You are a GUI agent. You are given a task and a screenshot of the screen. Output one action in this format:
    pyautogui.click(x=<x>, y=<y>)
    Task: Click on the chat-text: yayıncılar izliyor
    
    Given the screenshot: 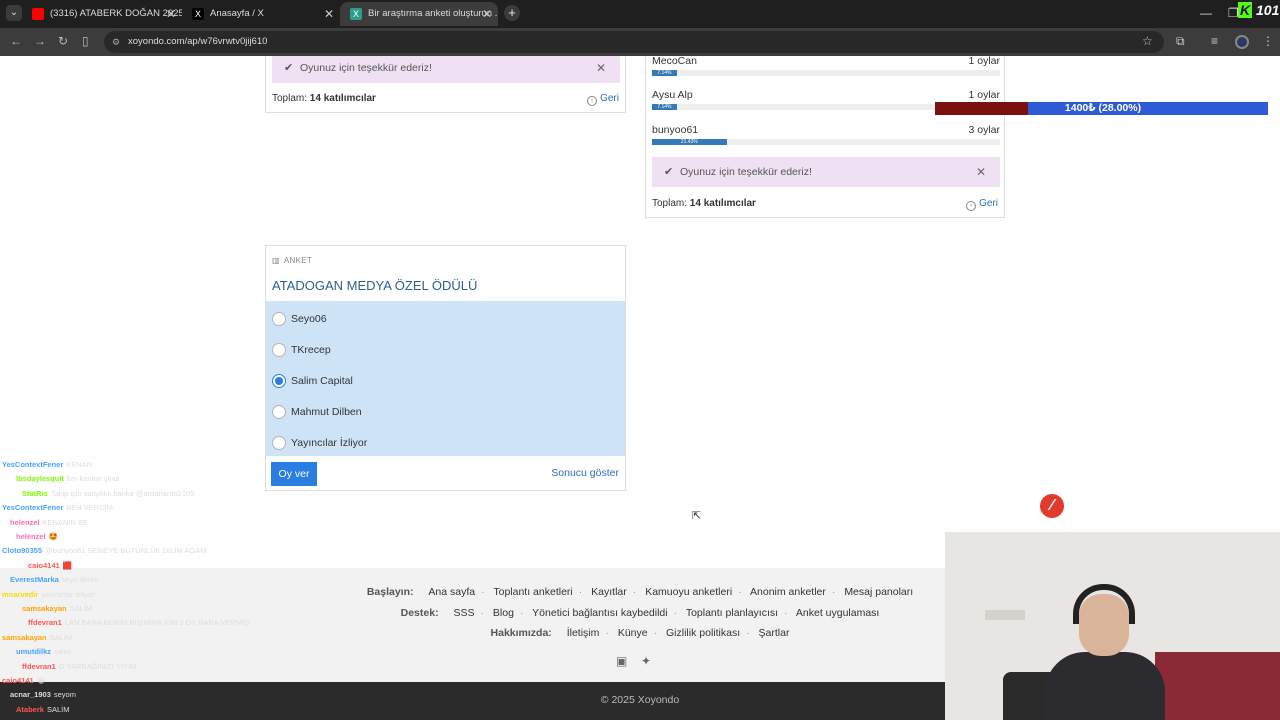 What is the action you would take?
    pyautogui.click(x=68, y=594)
    